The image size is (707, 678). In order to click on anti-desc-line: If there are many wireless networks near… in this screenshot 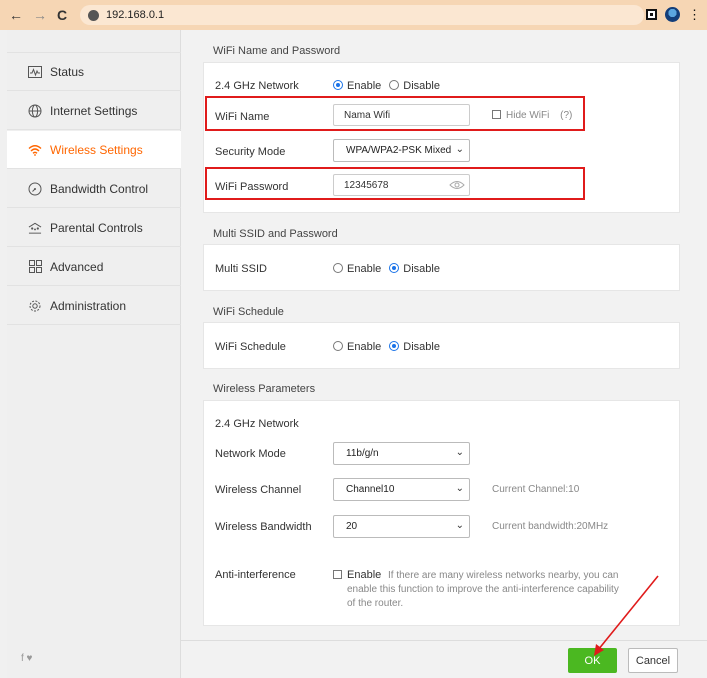, I will do `click(503, 575)`.